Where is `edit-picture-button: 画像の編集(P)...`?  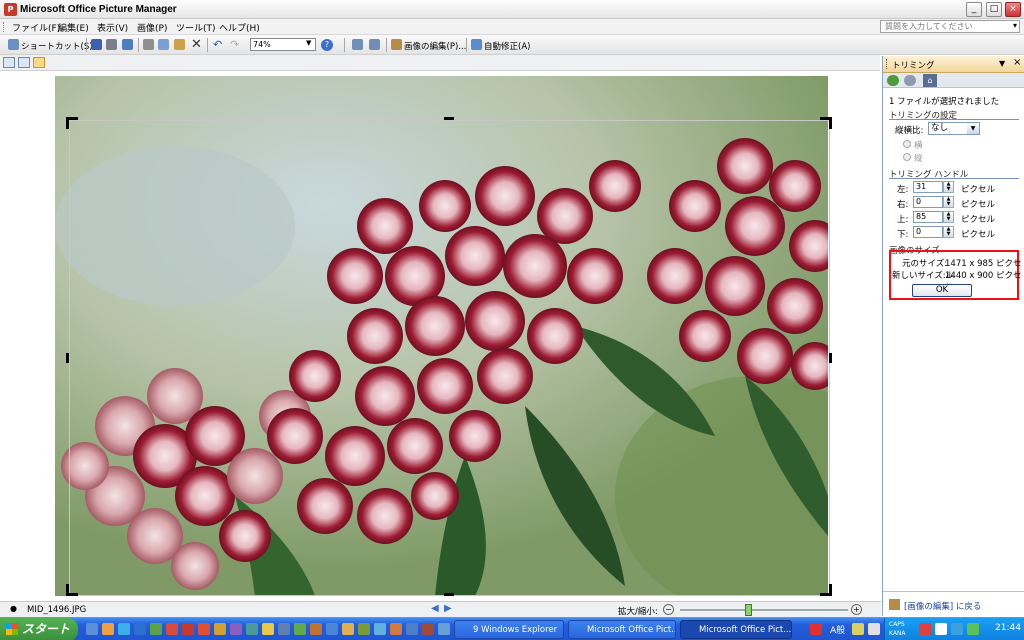 edit-picture-button: 画像の編集(P)... is located at coordinates (435, 46).